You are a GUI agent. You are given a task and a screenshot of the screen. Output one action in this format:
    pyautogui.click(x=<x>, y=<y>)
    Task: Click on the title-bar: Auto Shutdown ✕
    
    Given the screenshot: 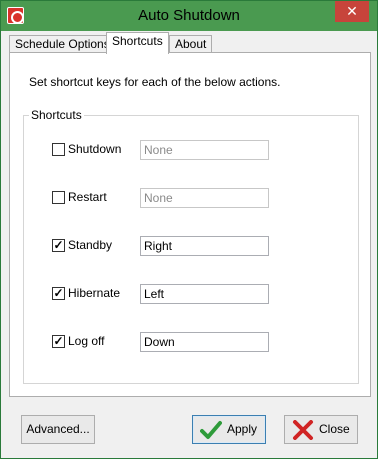 What is the action you would take?
    pyautogui.click(x=189, y=16)
    